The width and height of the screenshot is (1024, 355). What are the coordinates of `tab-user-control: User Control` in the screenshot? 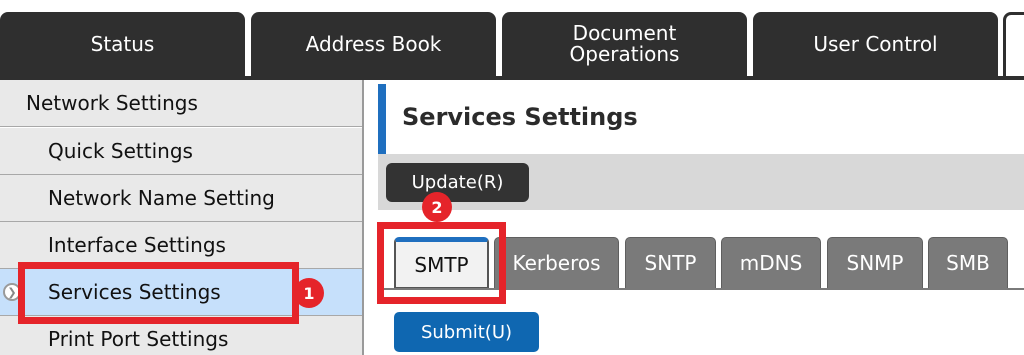 It's located at (875, 44).